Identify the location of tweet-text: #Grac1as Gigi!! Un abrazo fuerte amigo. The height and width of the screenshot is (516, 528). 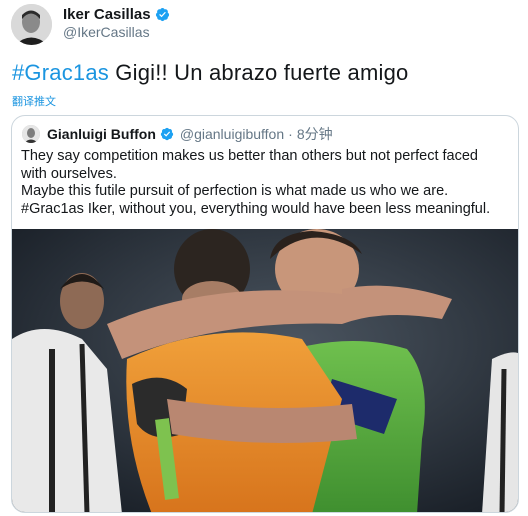
(210, 73).